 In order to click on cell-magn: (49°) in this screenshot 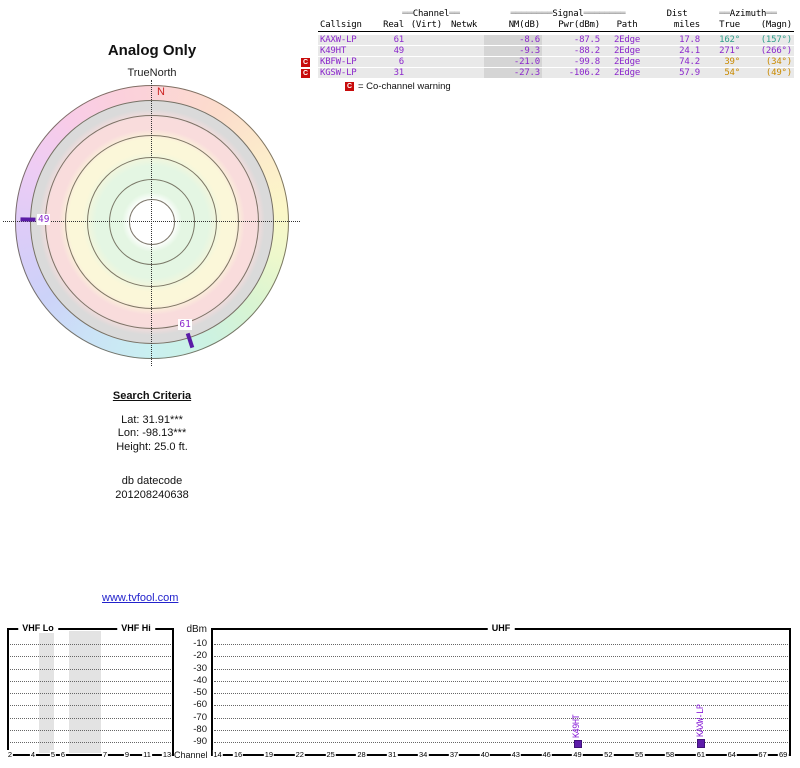, I will do `click(768, 73)`.